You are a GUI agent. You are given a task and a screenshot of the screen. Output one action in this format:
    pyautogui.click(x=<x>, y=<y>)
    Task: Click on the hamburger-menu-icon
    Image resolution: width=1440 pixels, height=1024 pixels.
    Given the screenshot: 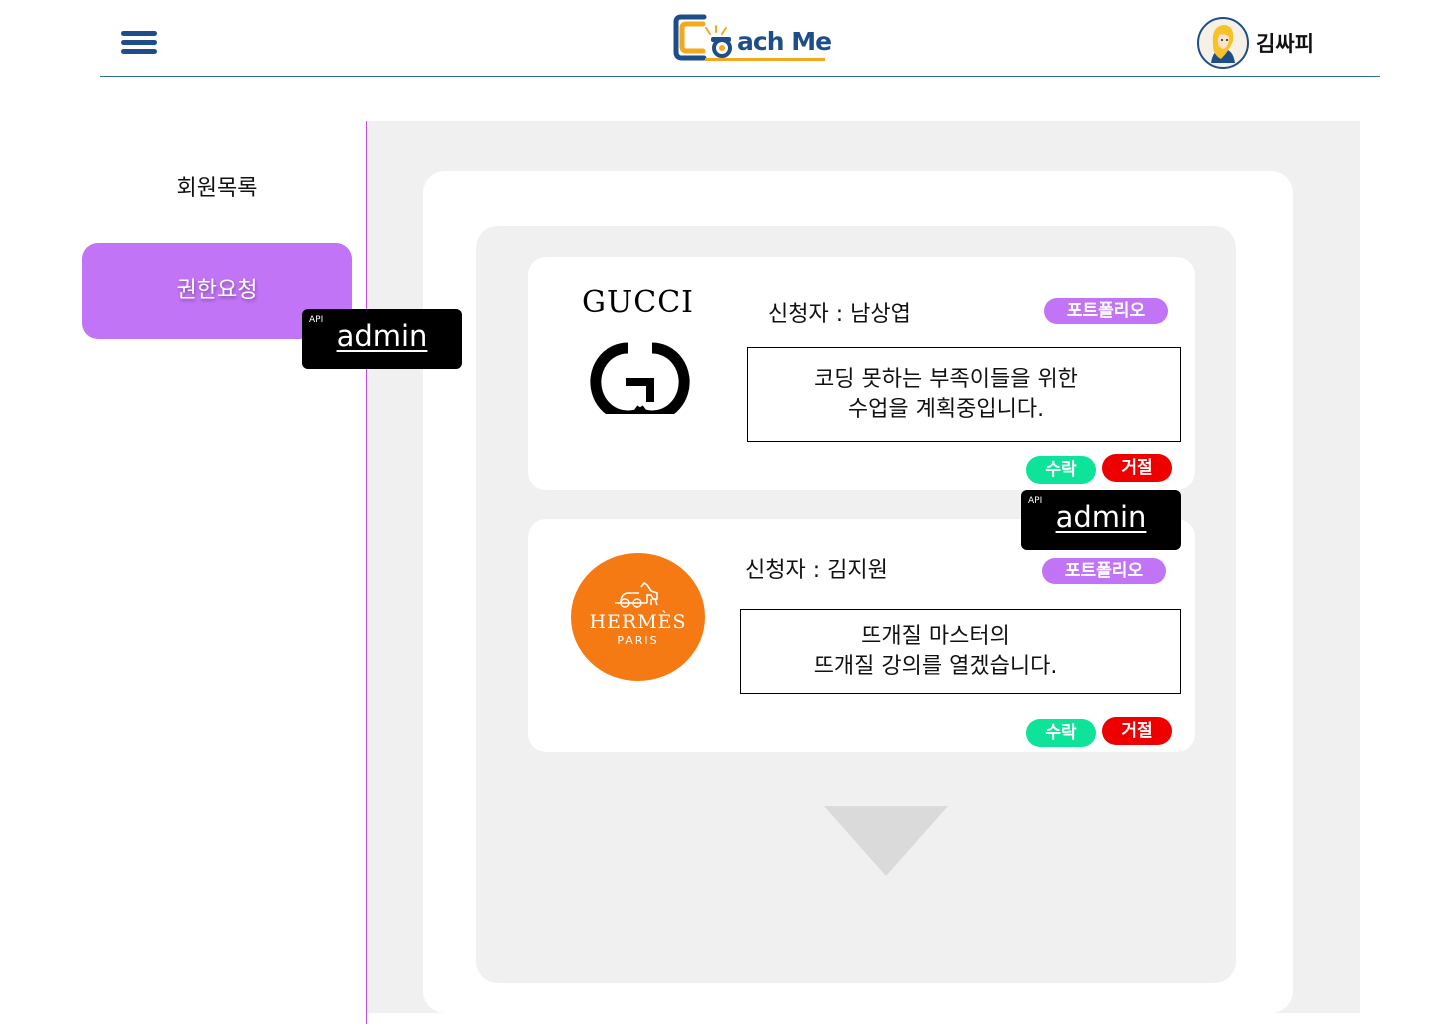 What is the action you would take?
    pyautogui.click(x=139, y=42)
    